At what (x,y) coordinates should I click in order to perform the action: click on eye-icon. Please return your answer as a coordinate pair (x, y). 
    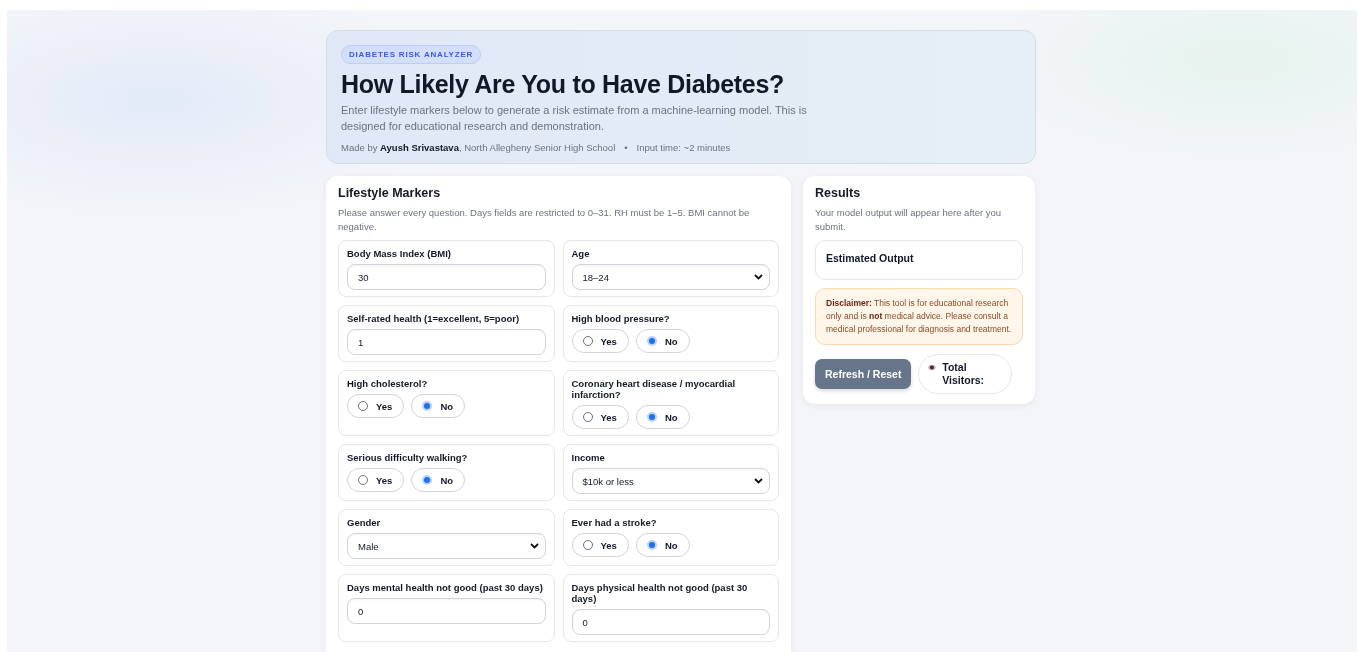
    Looking at the image, I should click on (932, 367).